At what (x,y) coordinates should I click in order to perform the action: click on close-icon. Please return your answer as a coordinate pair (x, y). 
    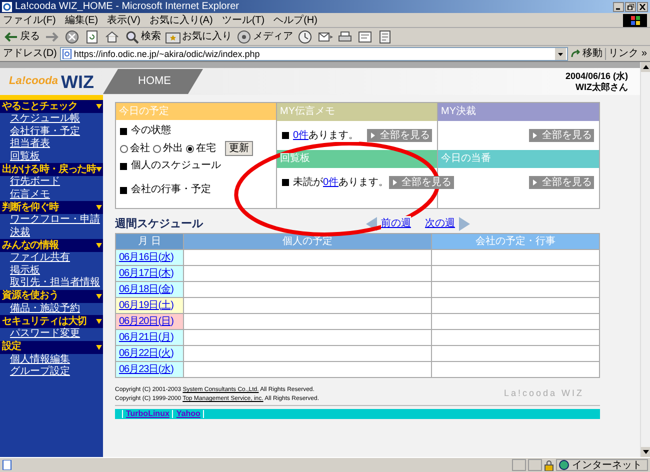
    Looking at the image, I should click on (642, 7).